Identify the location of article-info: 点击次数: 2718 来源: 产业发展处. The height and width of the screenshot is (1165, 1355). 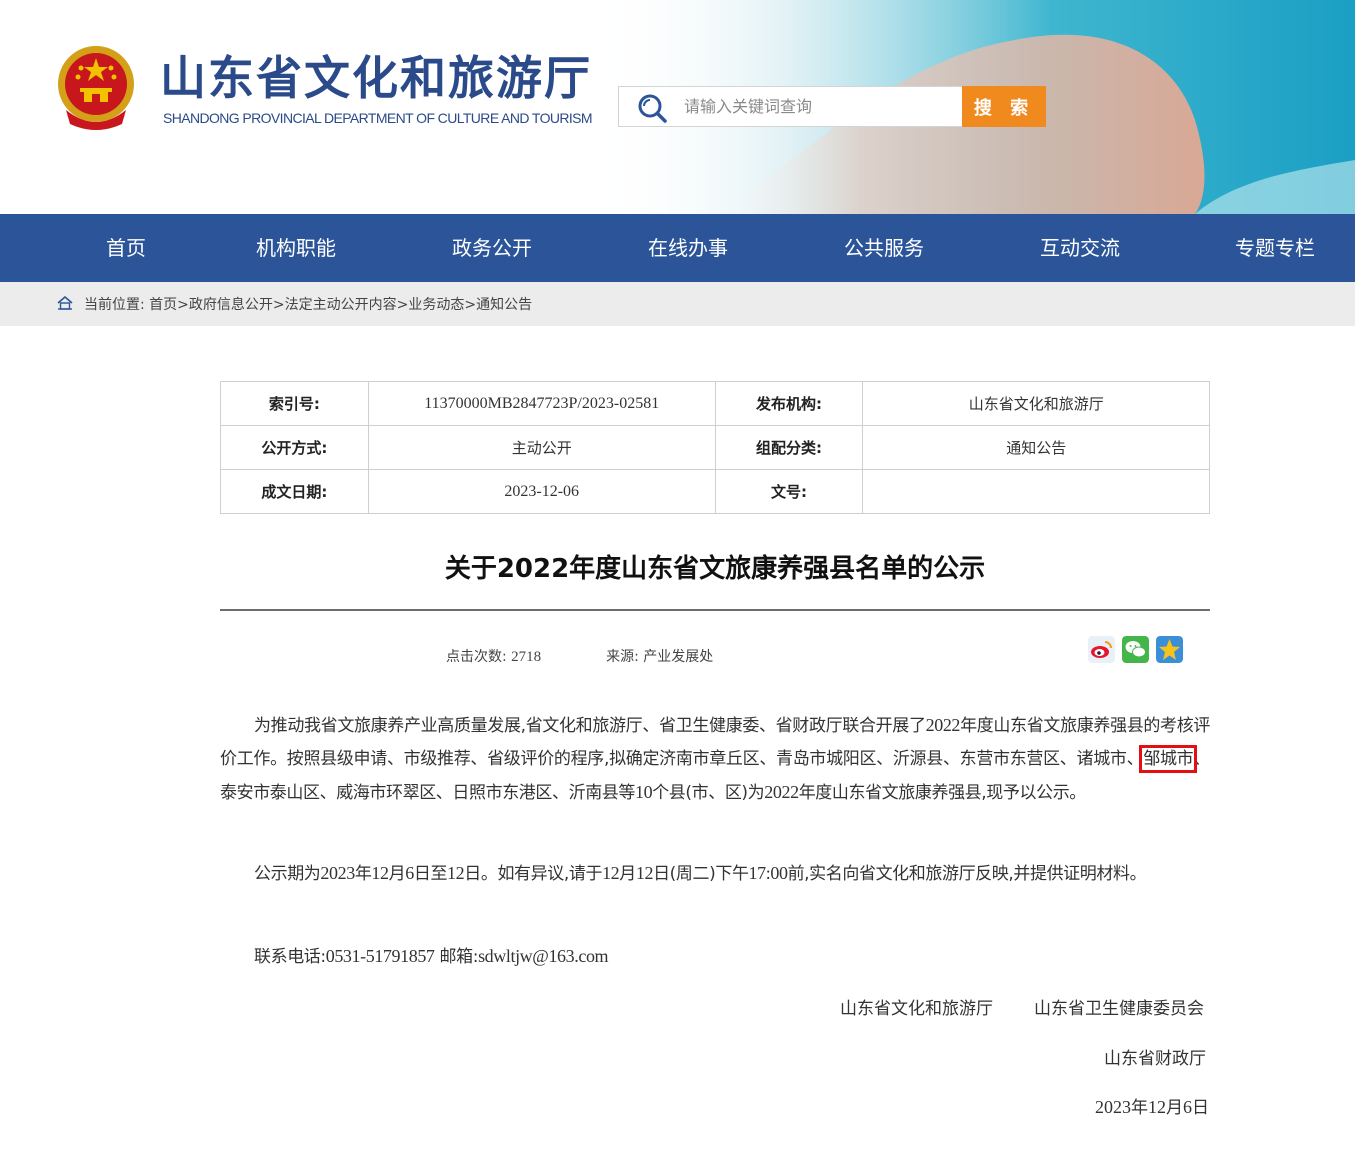
(579, 656).